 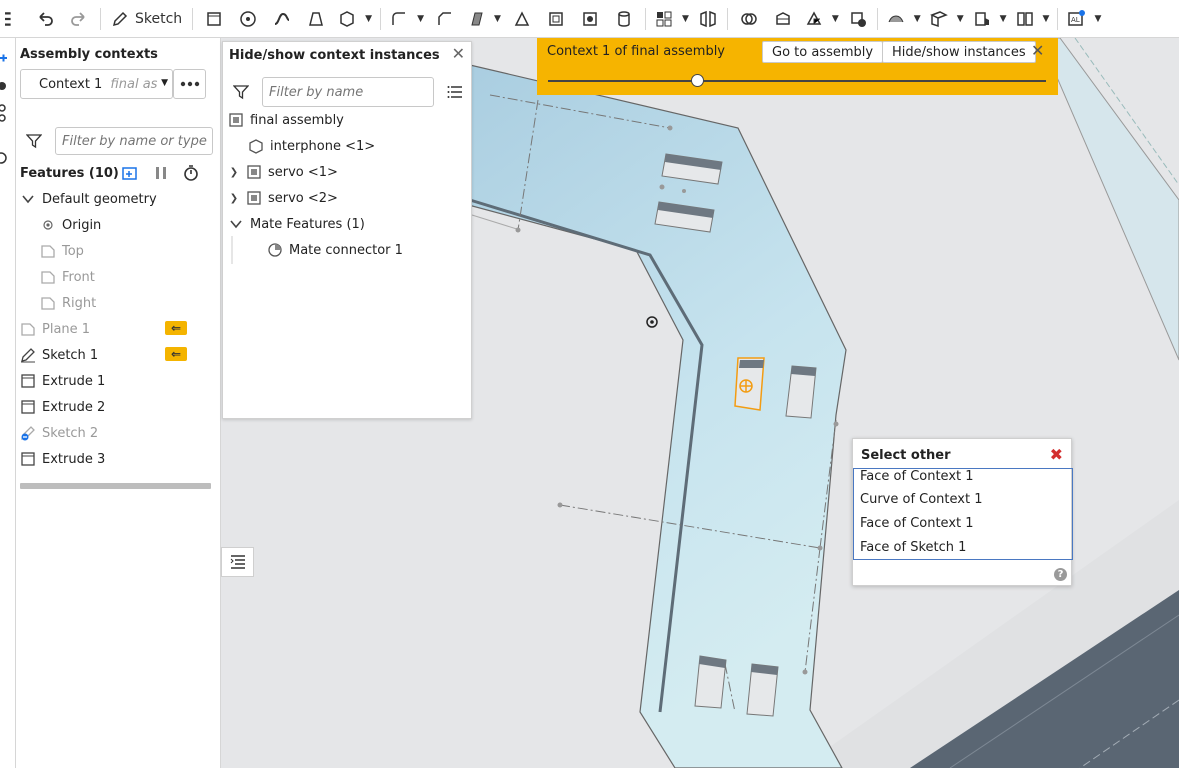 What do you see at coordinates (556, 19) in the screenshot?
I see `shell-button` at bounding box center [556, 19].